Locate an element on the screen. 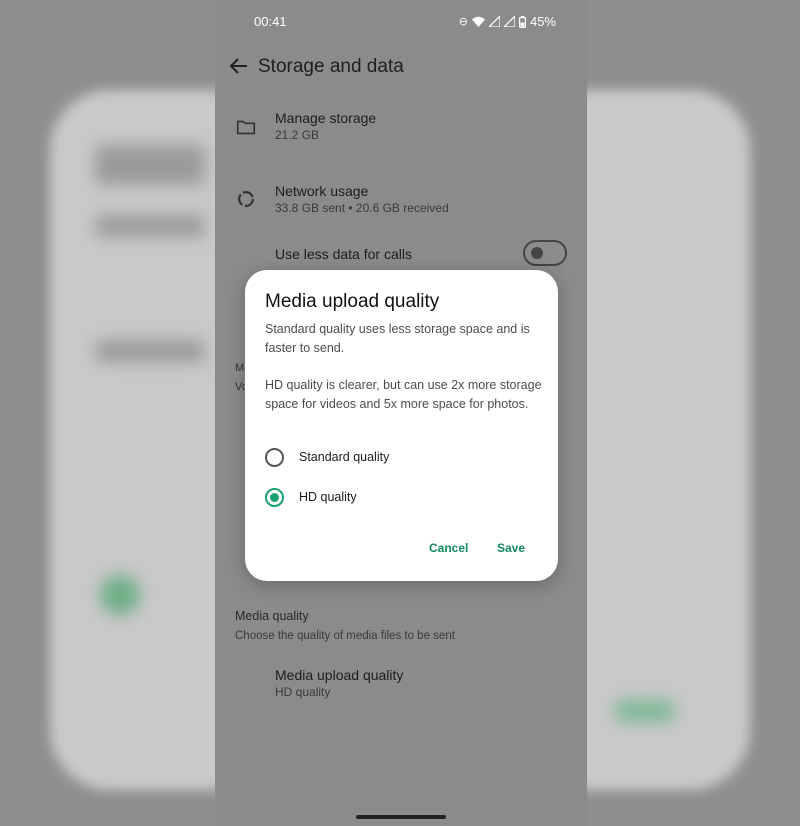 The height and width of the screenshot is (826, 800). manage-storage-title: Manage storage is located at coordinates (326, 118).